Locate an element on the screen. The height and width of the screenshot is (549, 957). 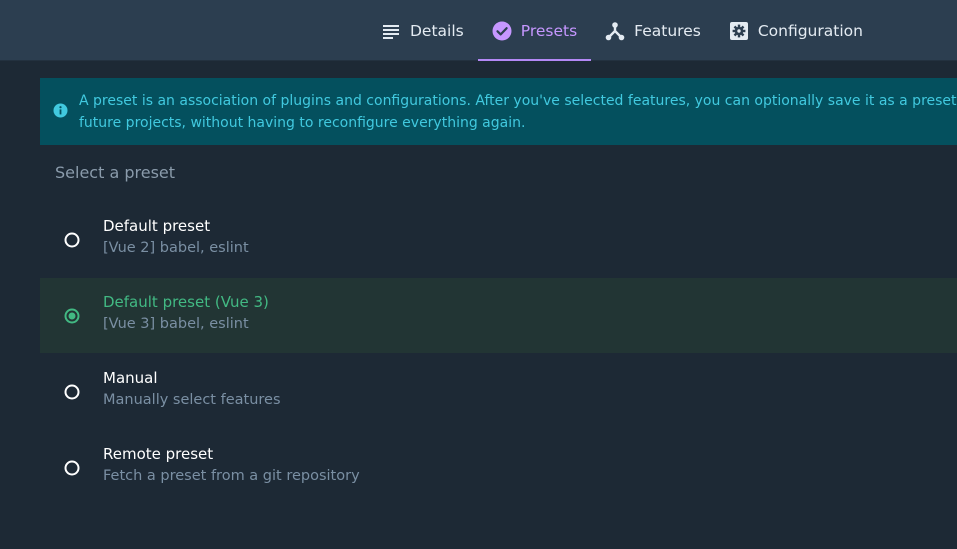
top-navigation-bar: Details Presets Features Configuration is located at coordinates (478, 30).